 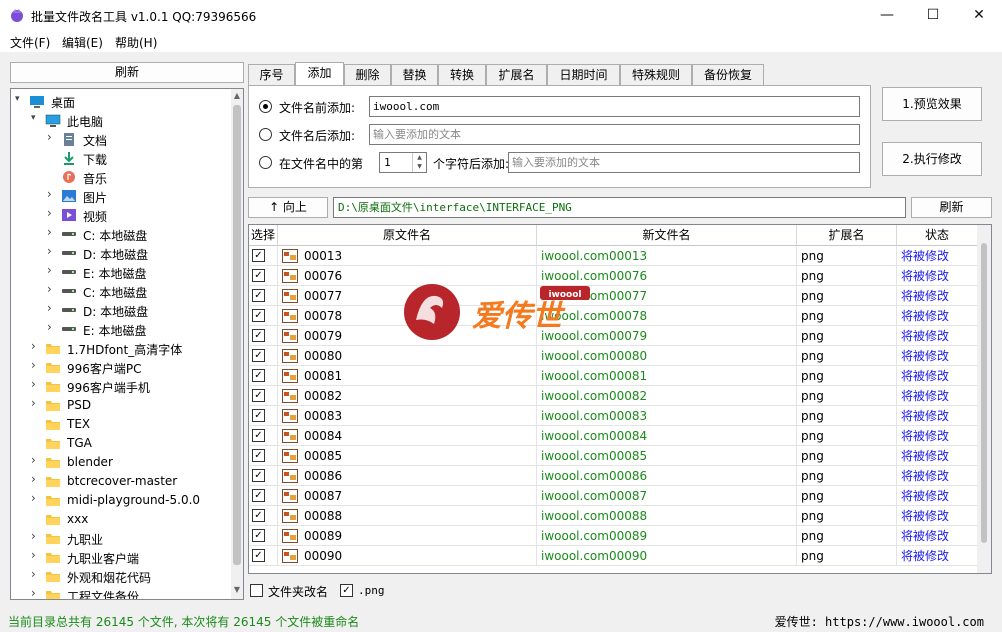 What do you see at coordinates (122, 405) in the screenshot?
I see `tree-item: › PSD` at bounding box center [122, 405].